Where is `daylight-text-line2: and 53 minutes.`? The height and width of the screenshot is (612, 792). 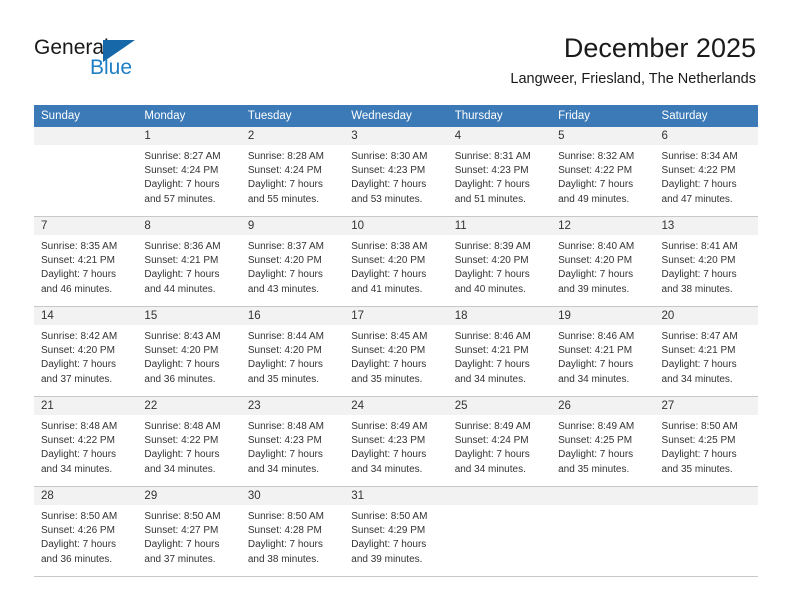
daylight-text-line2: and 53 minutes. is located at coordinates (387, 199).